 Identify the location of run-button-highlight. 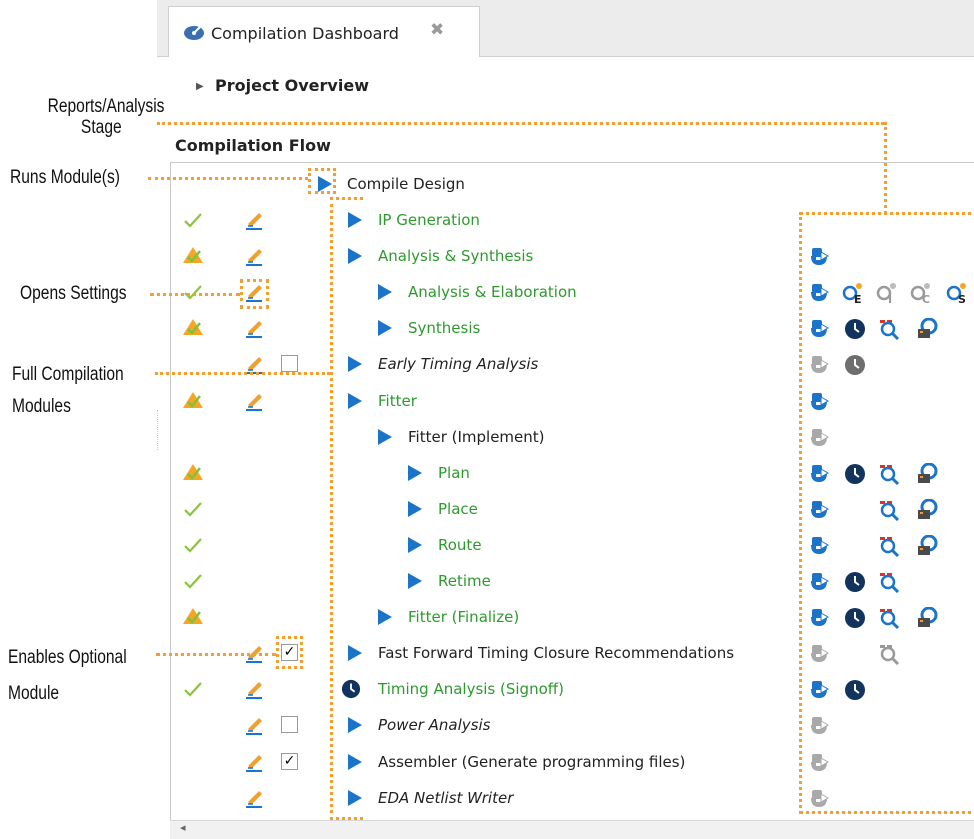
(322, 181).